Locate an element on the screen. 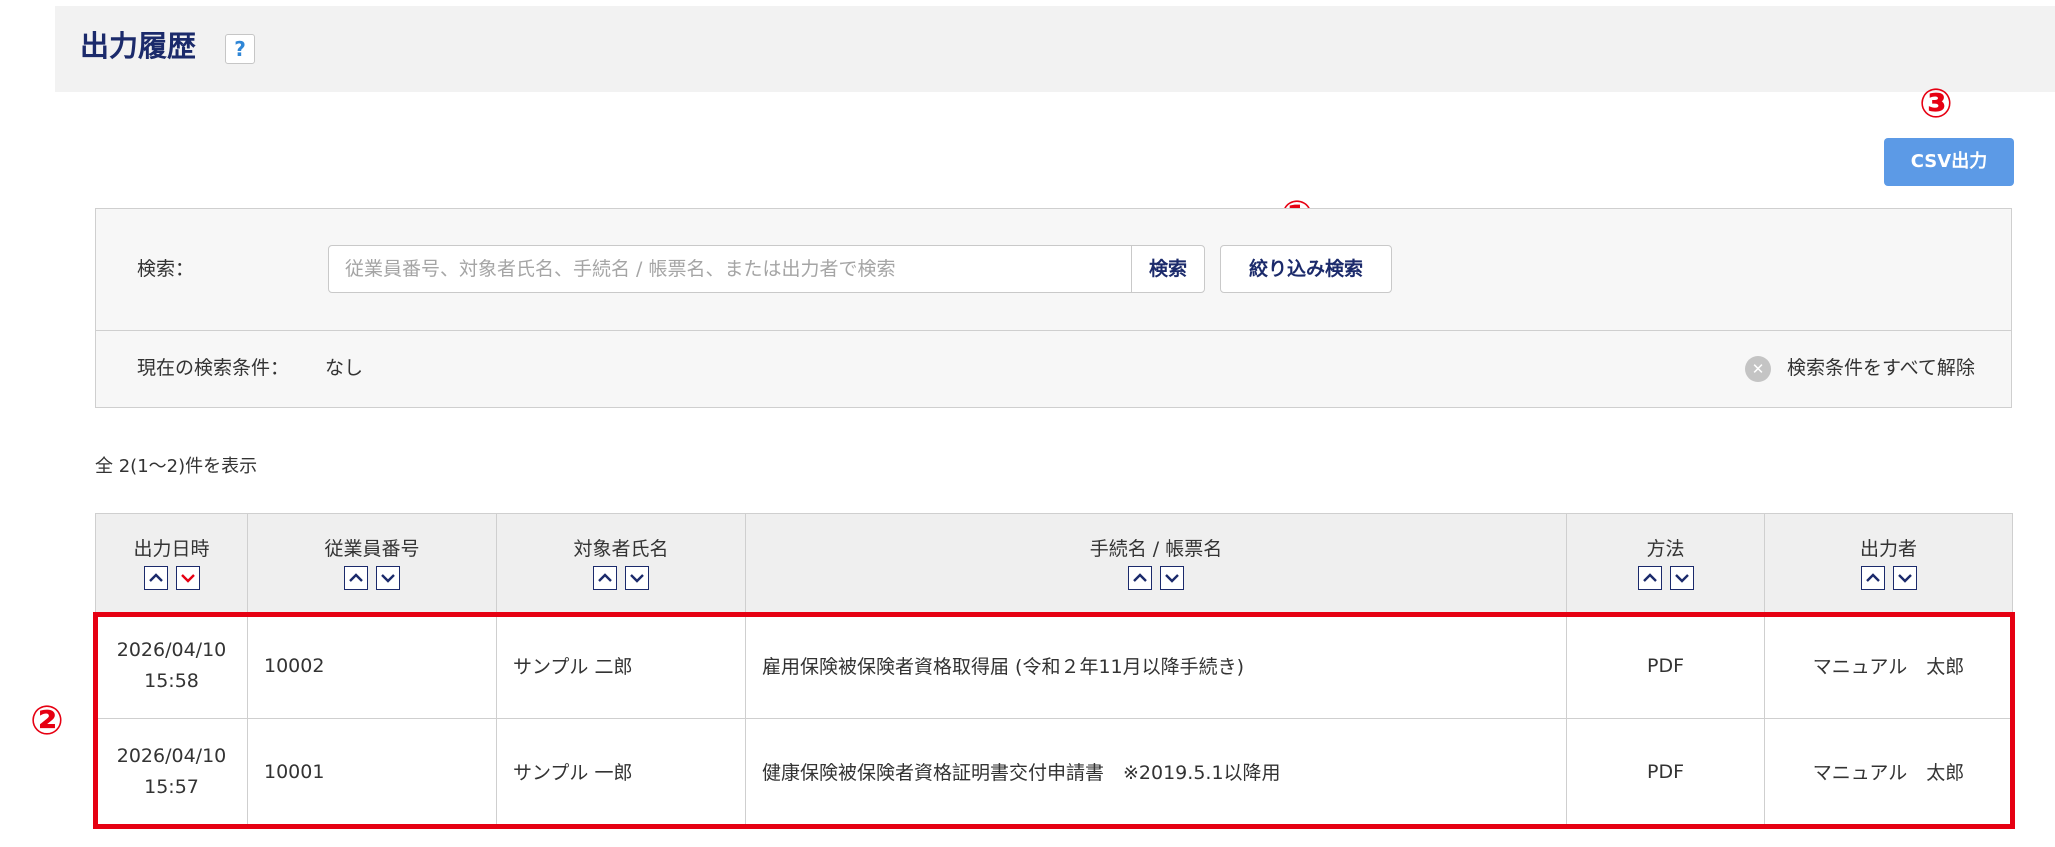 This screenshot has width=2055, height=847. result-count: 全 2(1〜2)件を表示 is located at coordinates (176, 466).